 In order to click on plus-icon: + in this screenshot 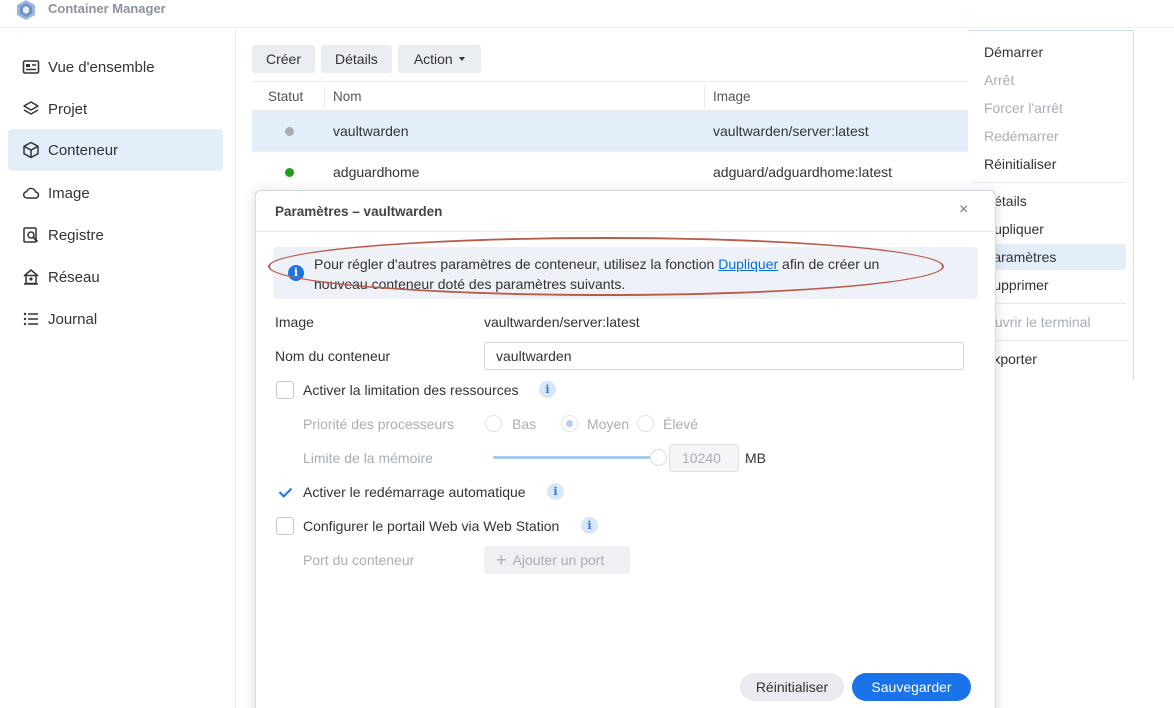, I will do `click(501, 560)`.